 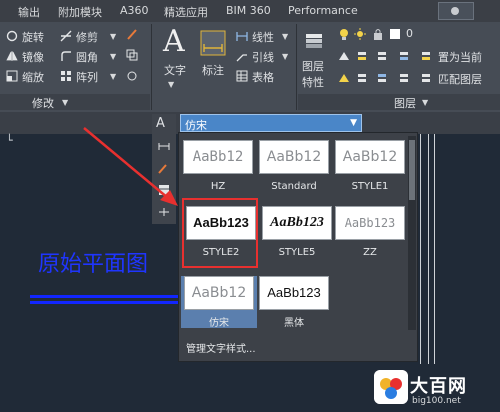 I want to click on watermark-name: 大百网, so click(x=438, y=386).